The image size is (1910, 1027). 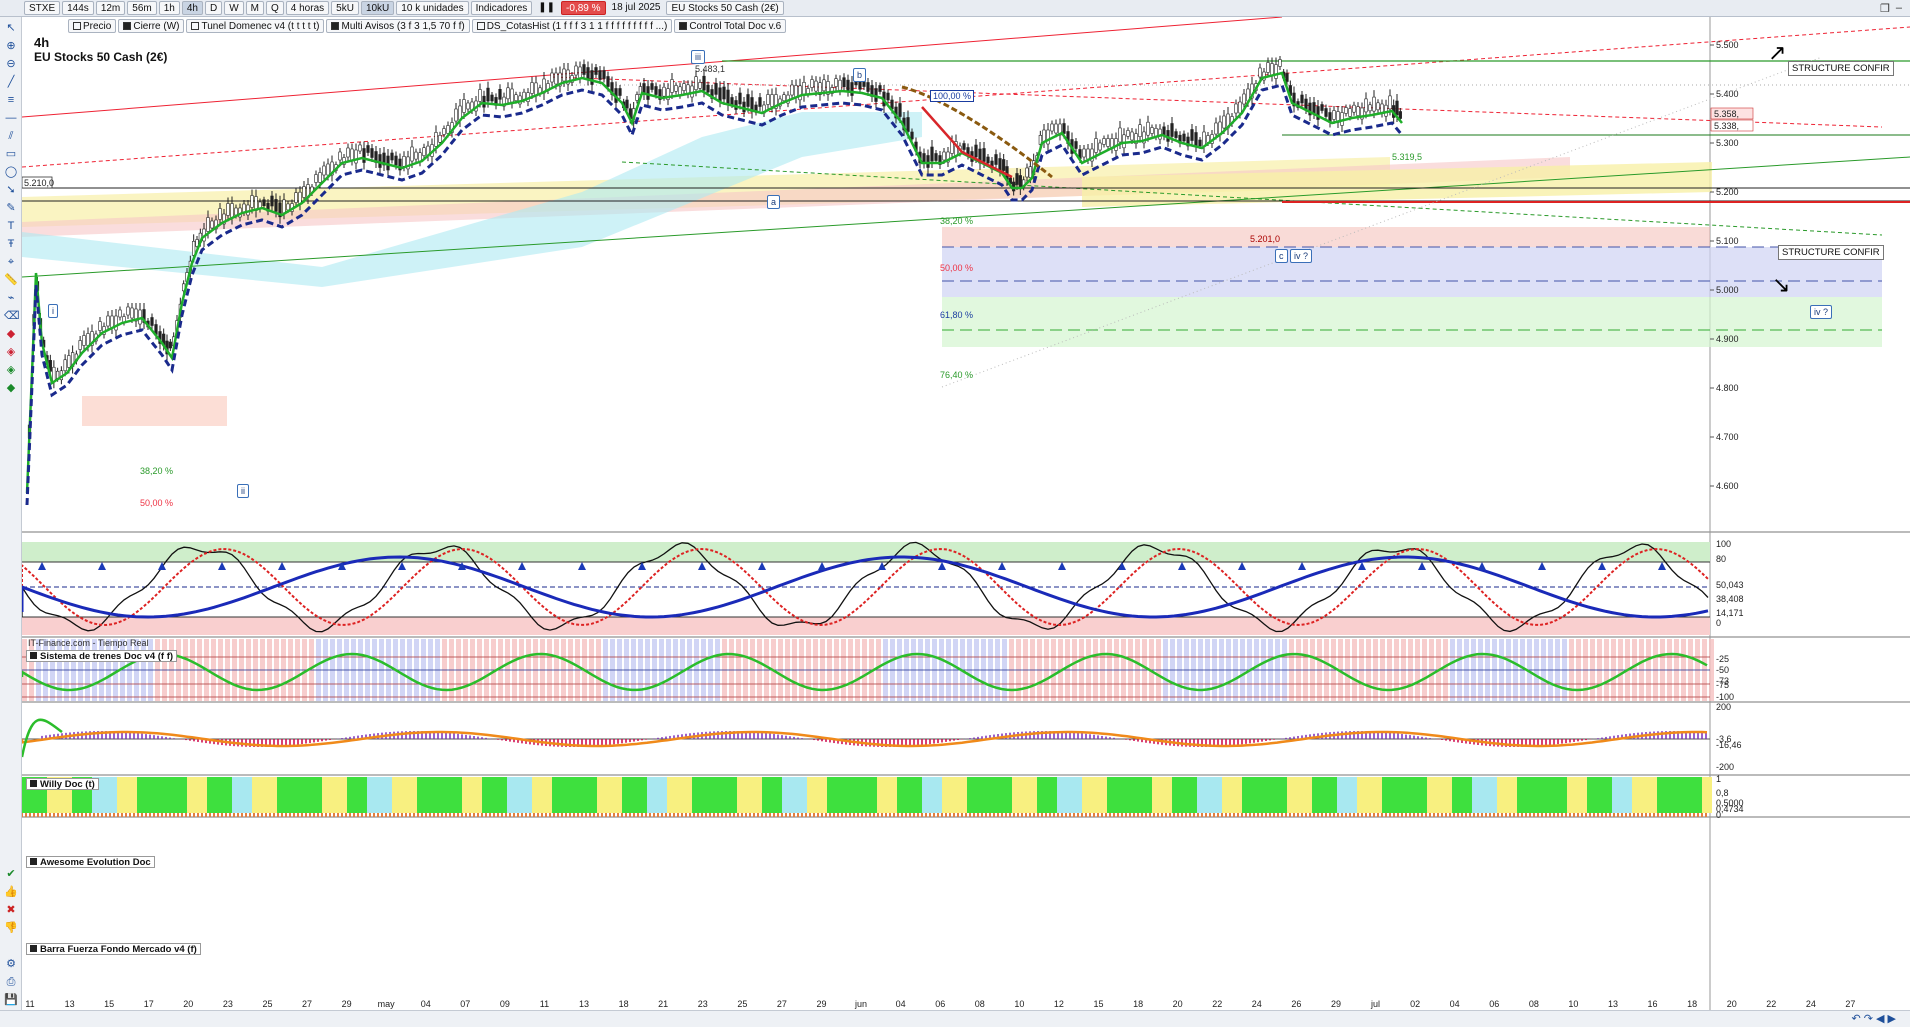 I want to click on panel-title: Willy Doc (t), so click(x=62, y=784).